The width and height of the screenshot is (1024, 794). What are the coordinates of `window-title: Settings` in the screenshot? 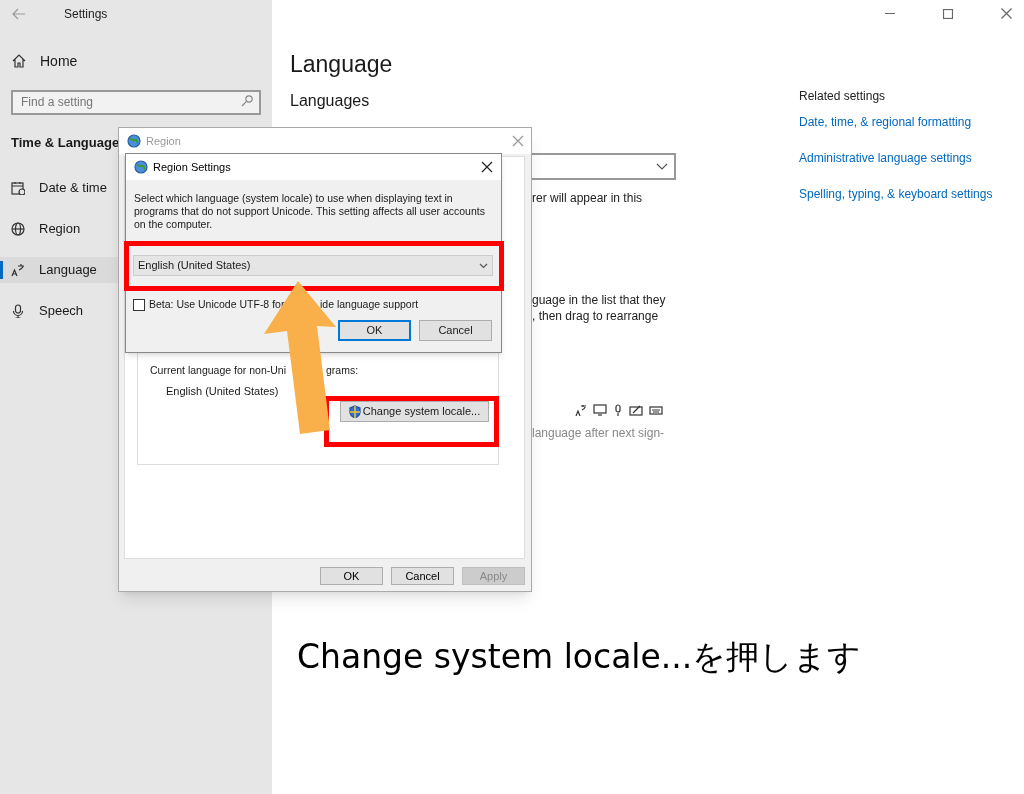 It's located at (86, 14).